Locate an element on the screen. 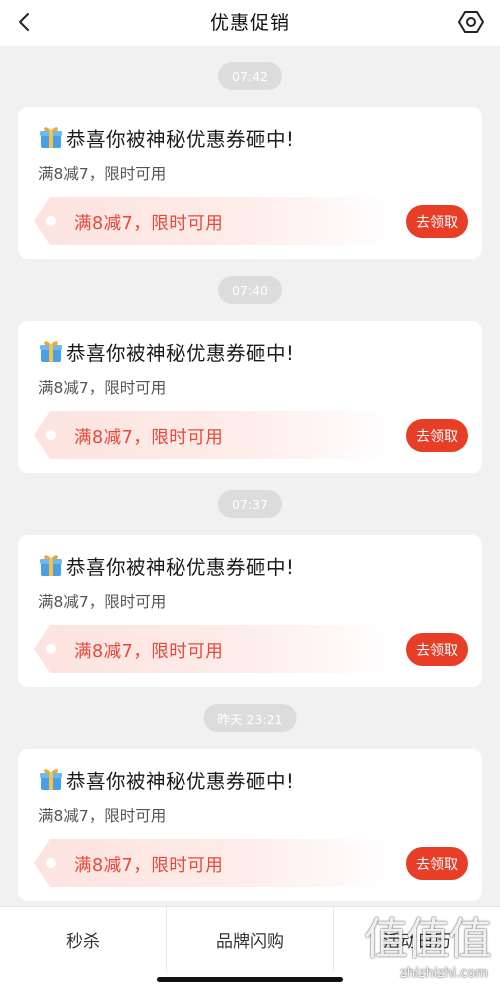 The width and height of the screenshot is (500, 989). hexagon-settings-icon is located at coordinates (471, 22).